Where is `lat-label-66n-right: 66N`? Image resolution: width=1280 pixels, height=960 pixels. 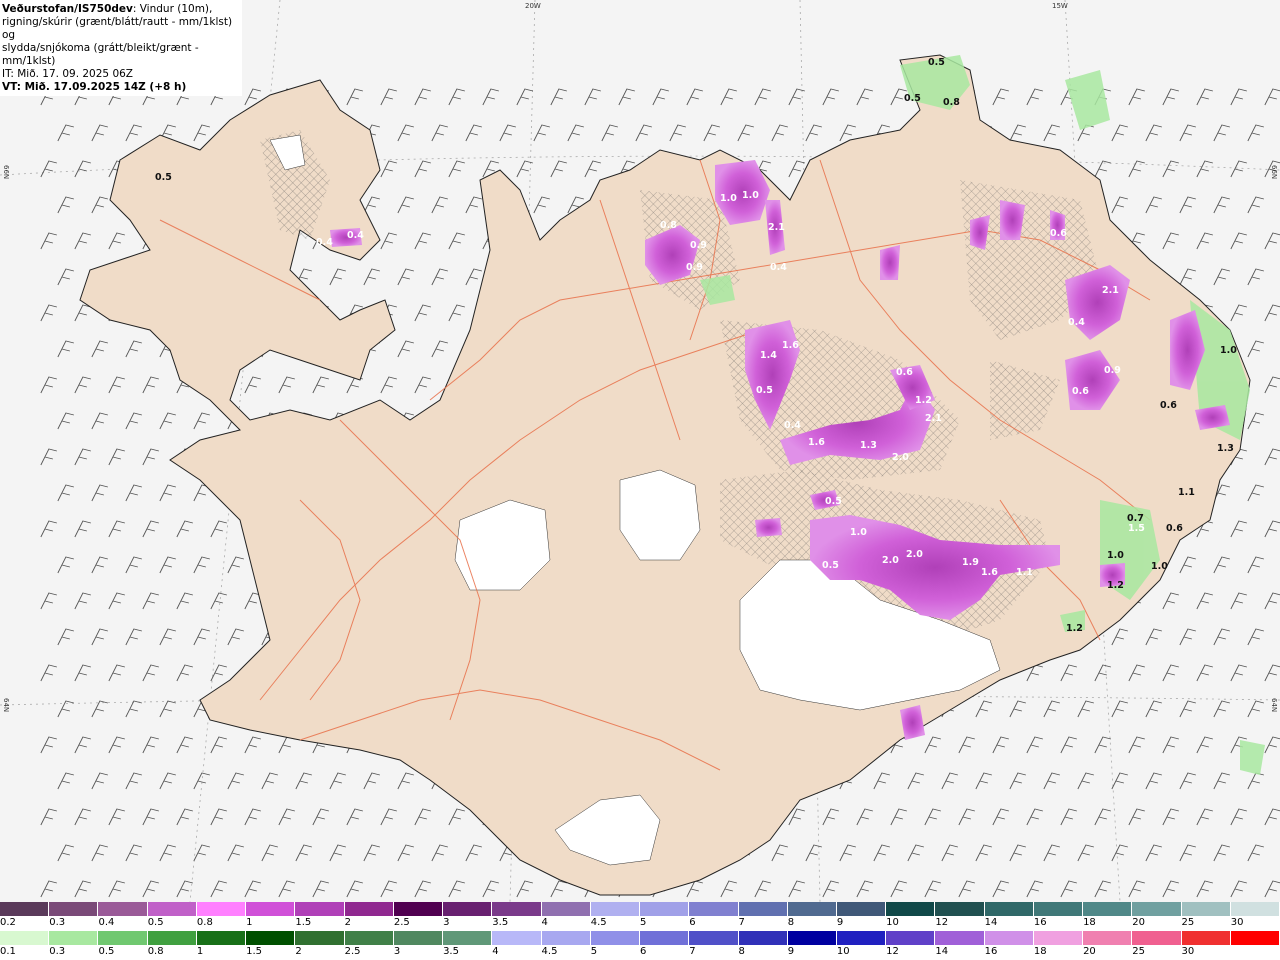
lat-label-66n-right: 66N is located at coordinates (1274, 172).